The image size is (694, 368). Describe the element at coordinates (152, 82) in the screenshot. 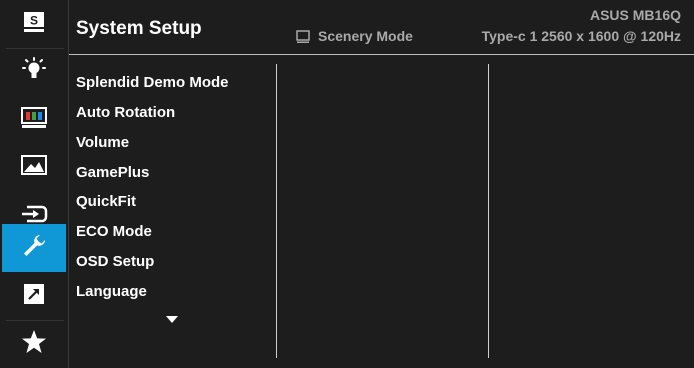

I see `menu-item-splendid-demo-mode: Splendid Demo Mode` at that location.